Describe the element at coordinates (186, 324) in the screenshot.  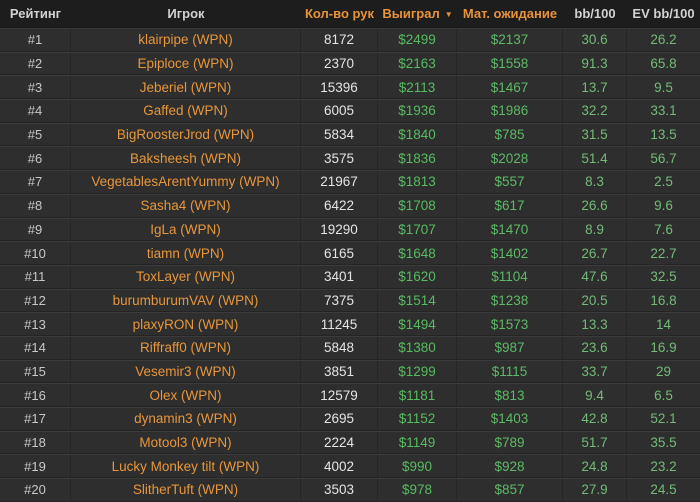
I see `player-name-link: plaxyRON (WPN)` at that location.